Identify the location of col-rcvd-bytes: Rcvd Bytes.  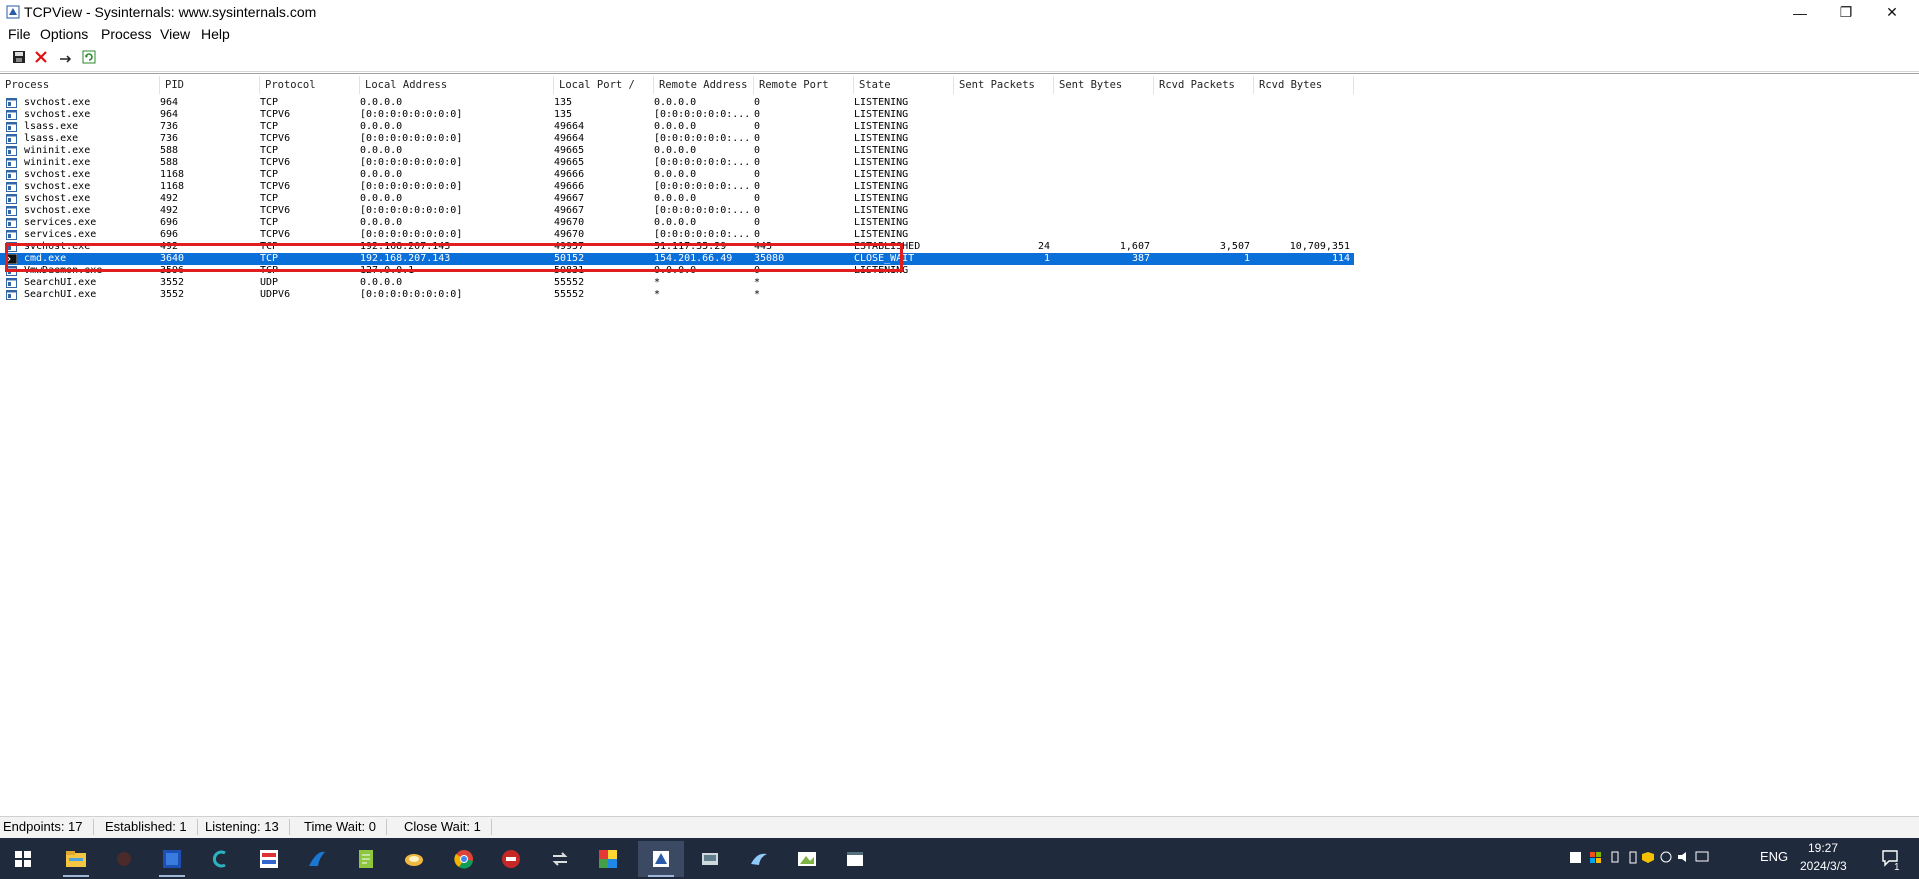
(1304, 85).